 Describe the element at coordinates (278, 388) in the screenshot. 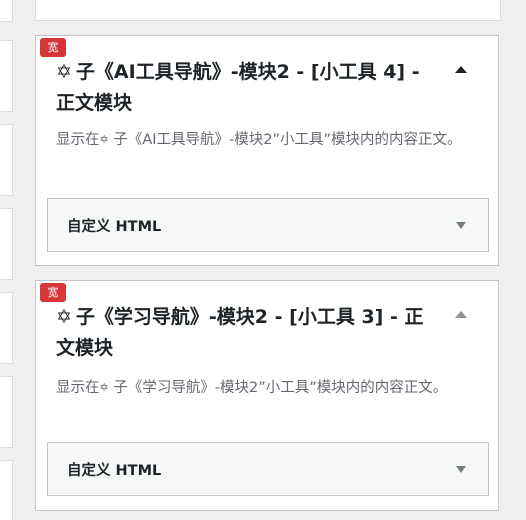

I see `description-text: 子《学习导航》-模块2”小工具”模块内的内容正文。` at that location.